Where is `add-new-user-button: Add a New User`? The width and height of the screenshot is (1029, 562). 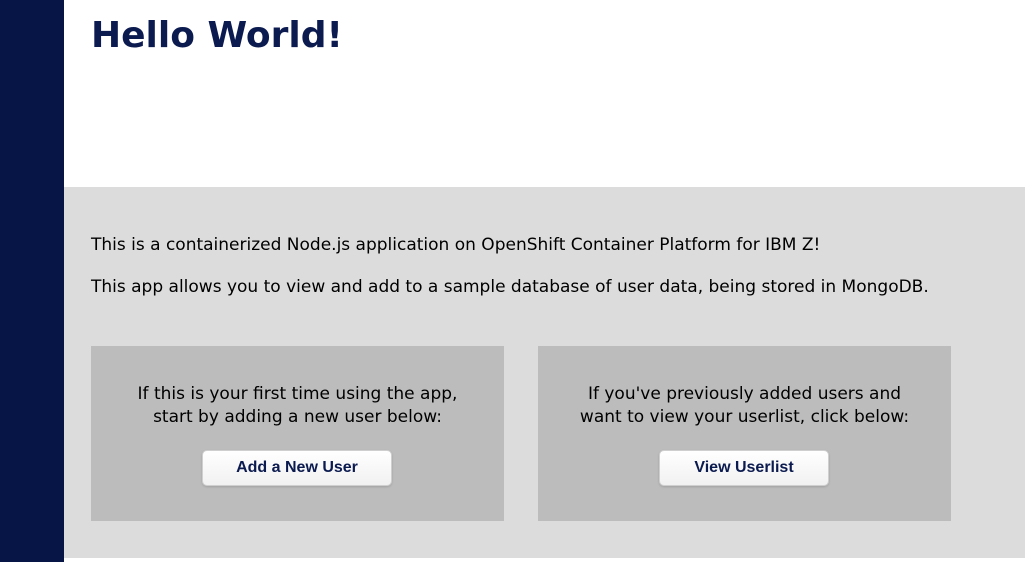
add-new-user-button: Add a New User is located at coordinates (297, 468).